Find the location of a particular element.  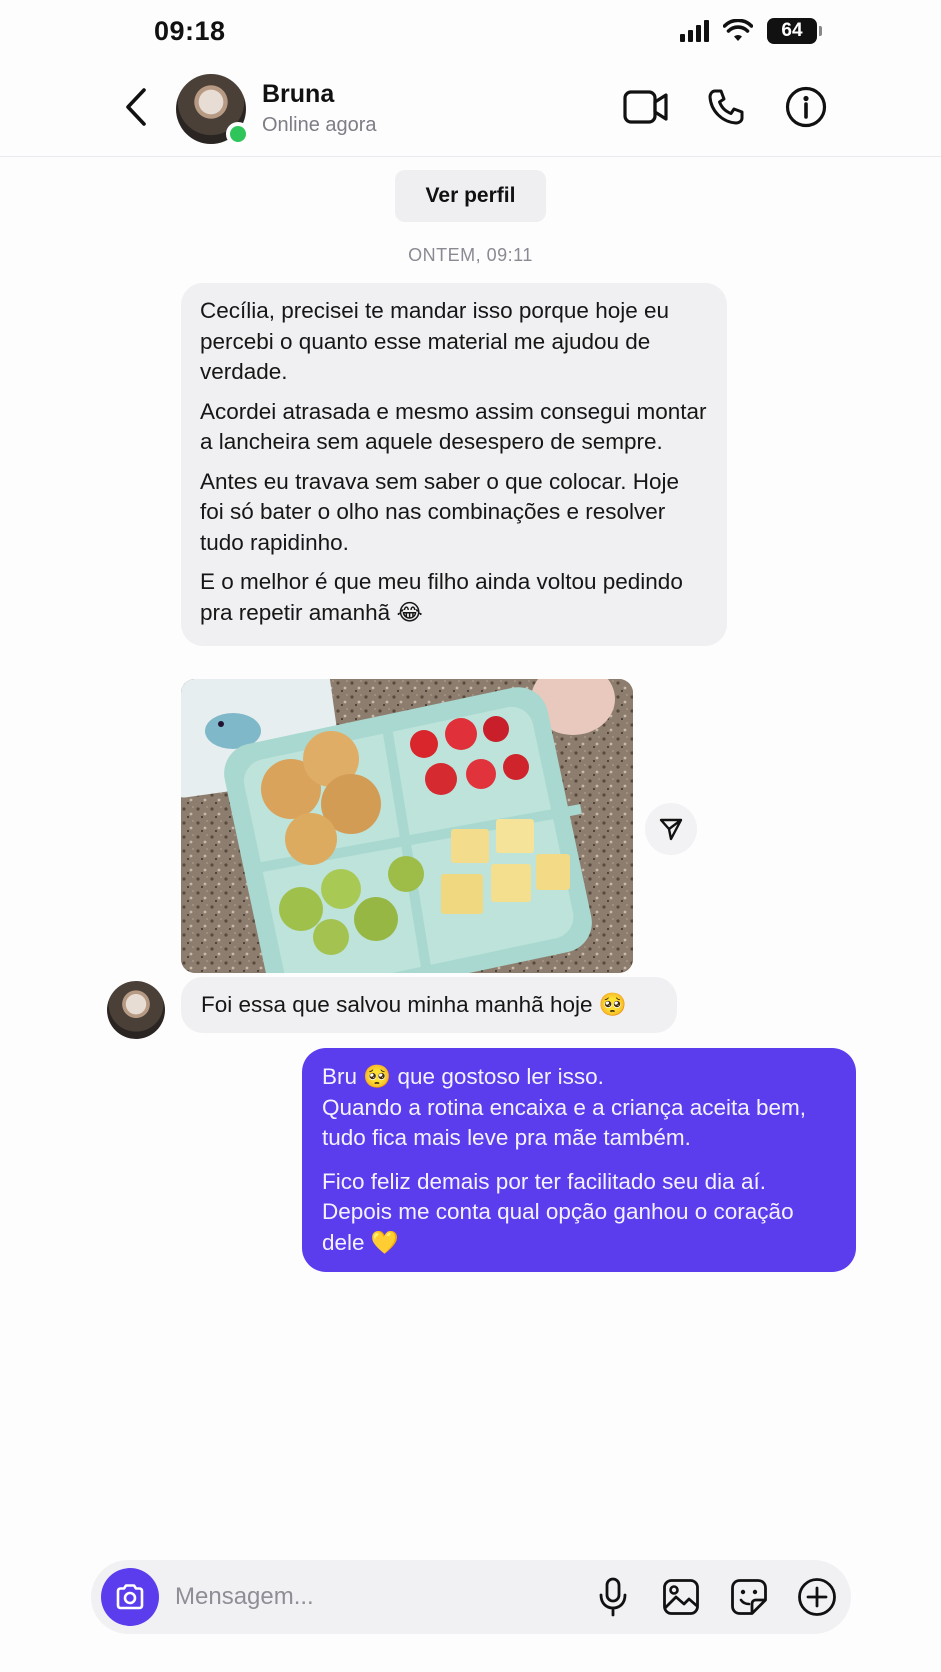

contact-name: Bruna is located at coordinates (298, 94).